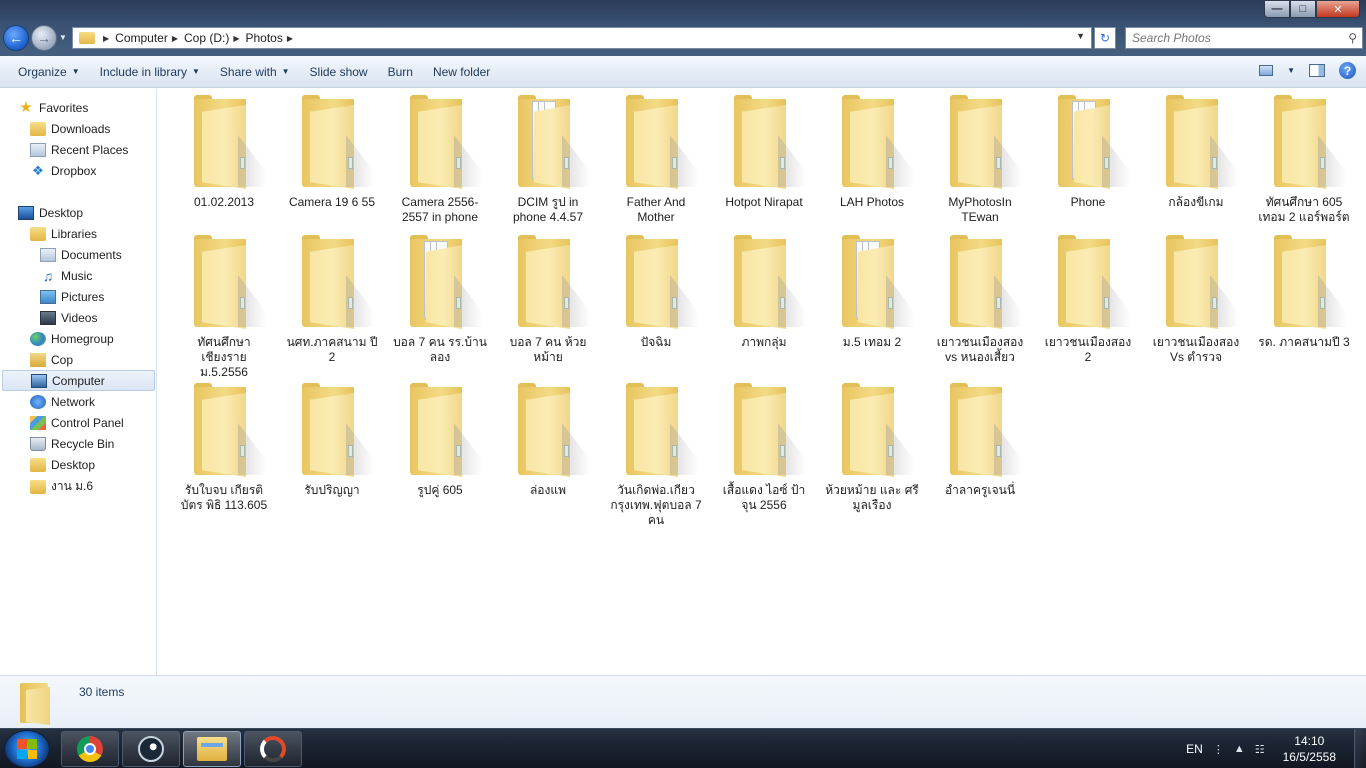 This screenshot has height=768, width=1366. Describe the element at coordinates (872, 447) in the screenshot. I see `folder-item: ห้วยหม้าย และ ศรีมูลเรือง` at that location.